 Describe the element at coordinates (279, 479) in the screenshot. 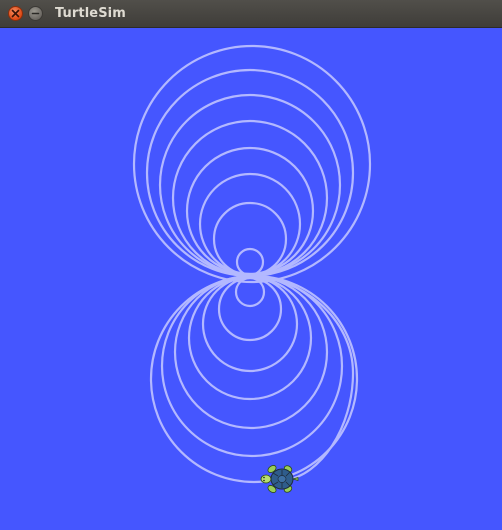

I see `turtle-icon` at that location.